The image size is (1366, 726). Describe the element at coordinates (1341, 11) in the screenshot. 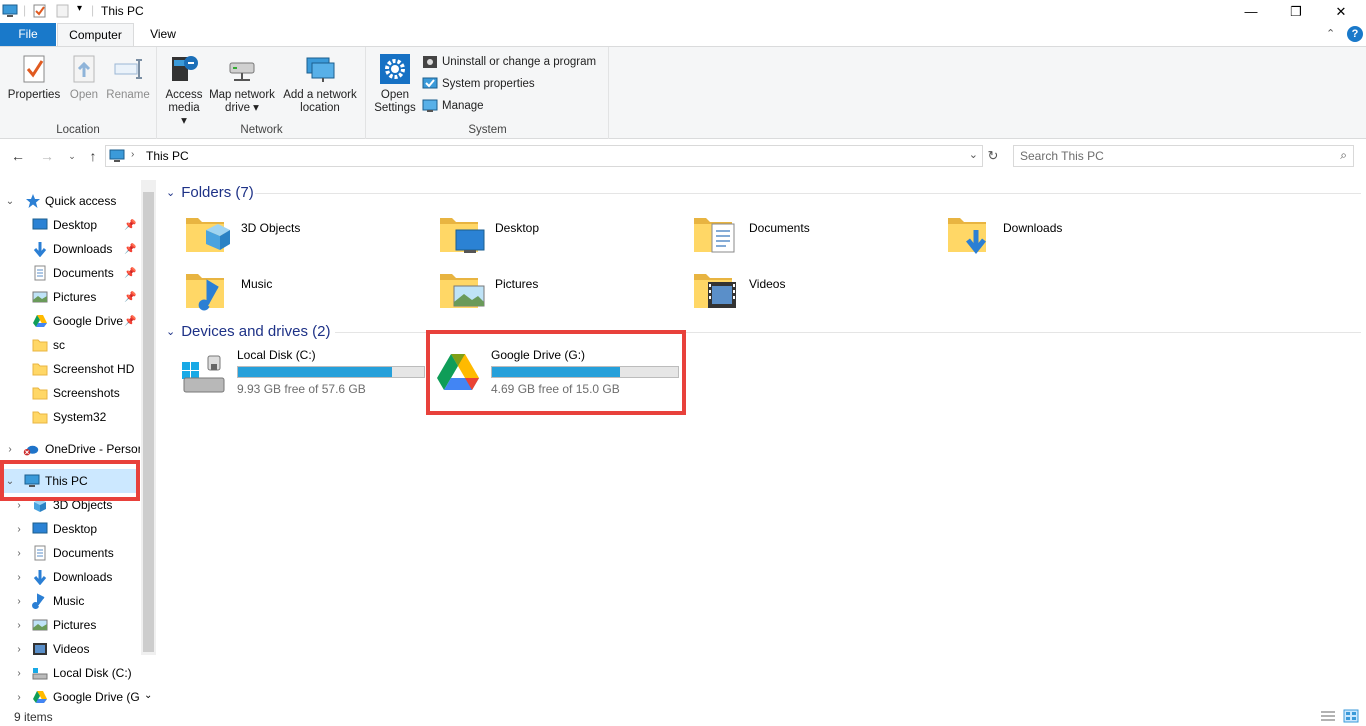

I see `close-button: ✕` at that location.